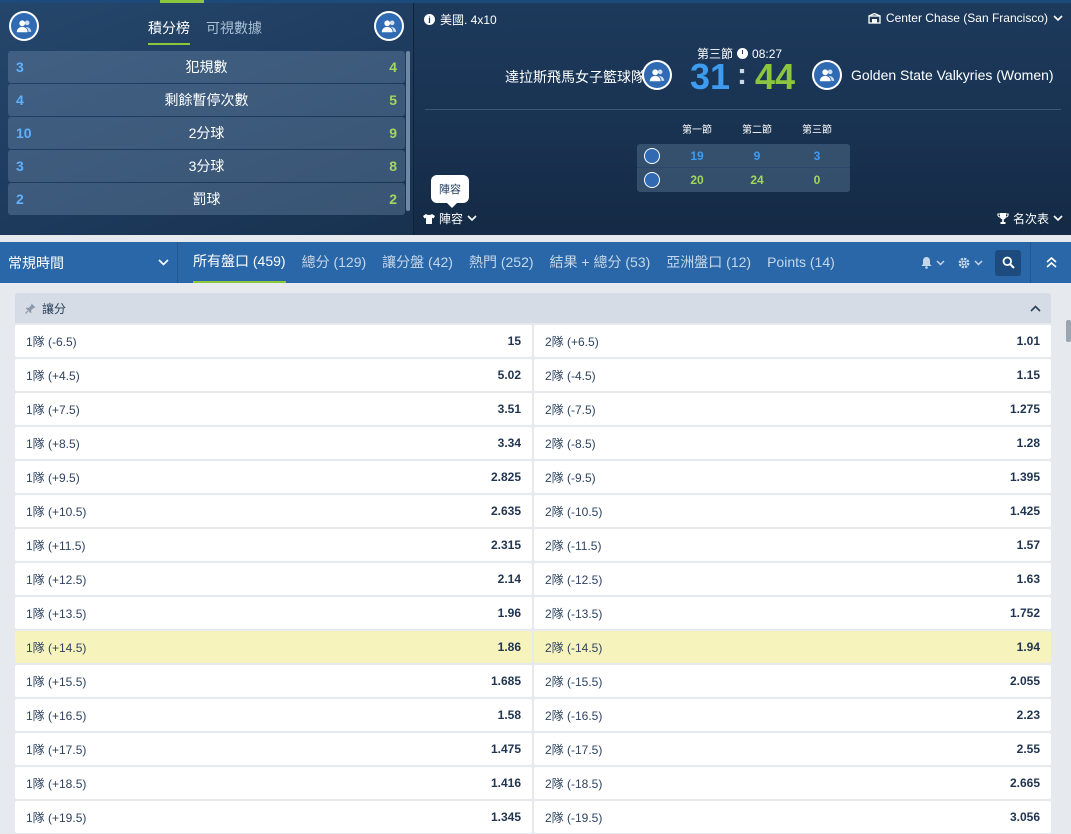  Describe the element at coordinates (1028, 375) in the screenshot. I see `odd-price: 1.15` at that location.